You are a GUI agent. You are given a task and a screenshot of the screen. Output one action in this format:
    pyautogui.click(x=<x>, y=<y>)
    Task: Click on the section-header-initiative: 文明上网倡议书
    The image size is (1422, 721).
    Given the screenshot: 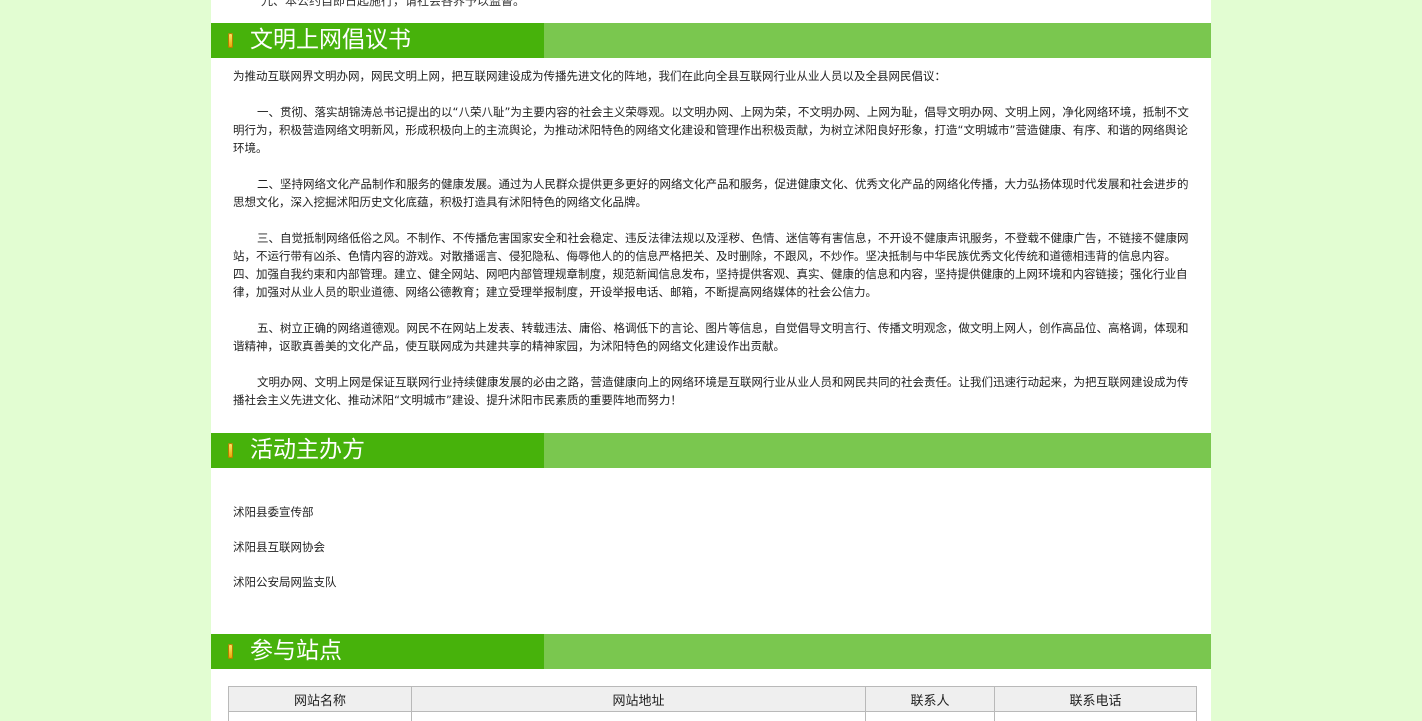 What is the action you would take?
    pyautogui.click(x=711, y=40)
    